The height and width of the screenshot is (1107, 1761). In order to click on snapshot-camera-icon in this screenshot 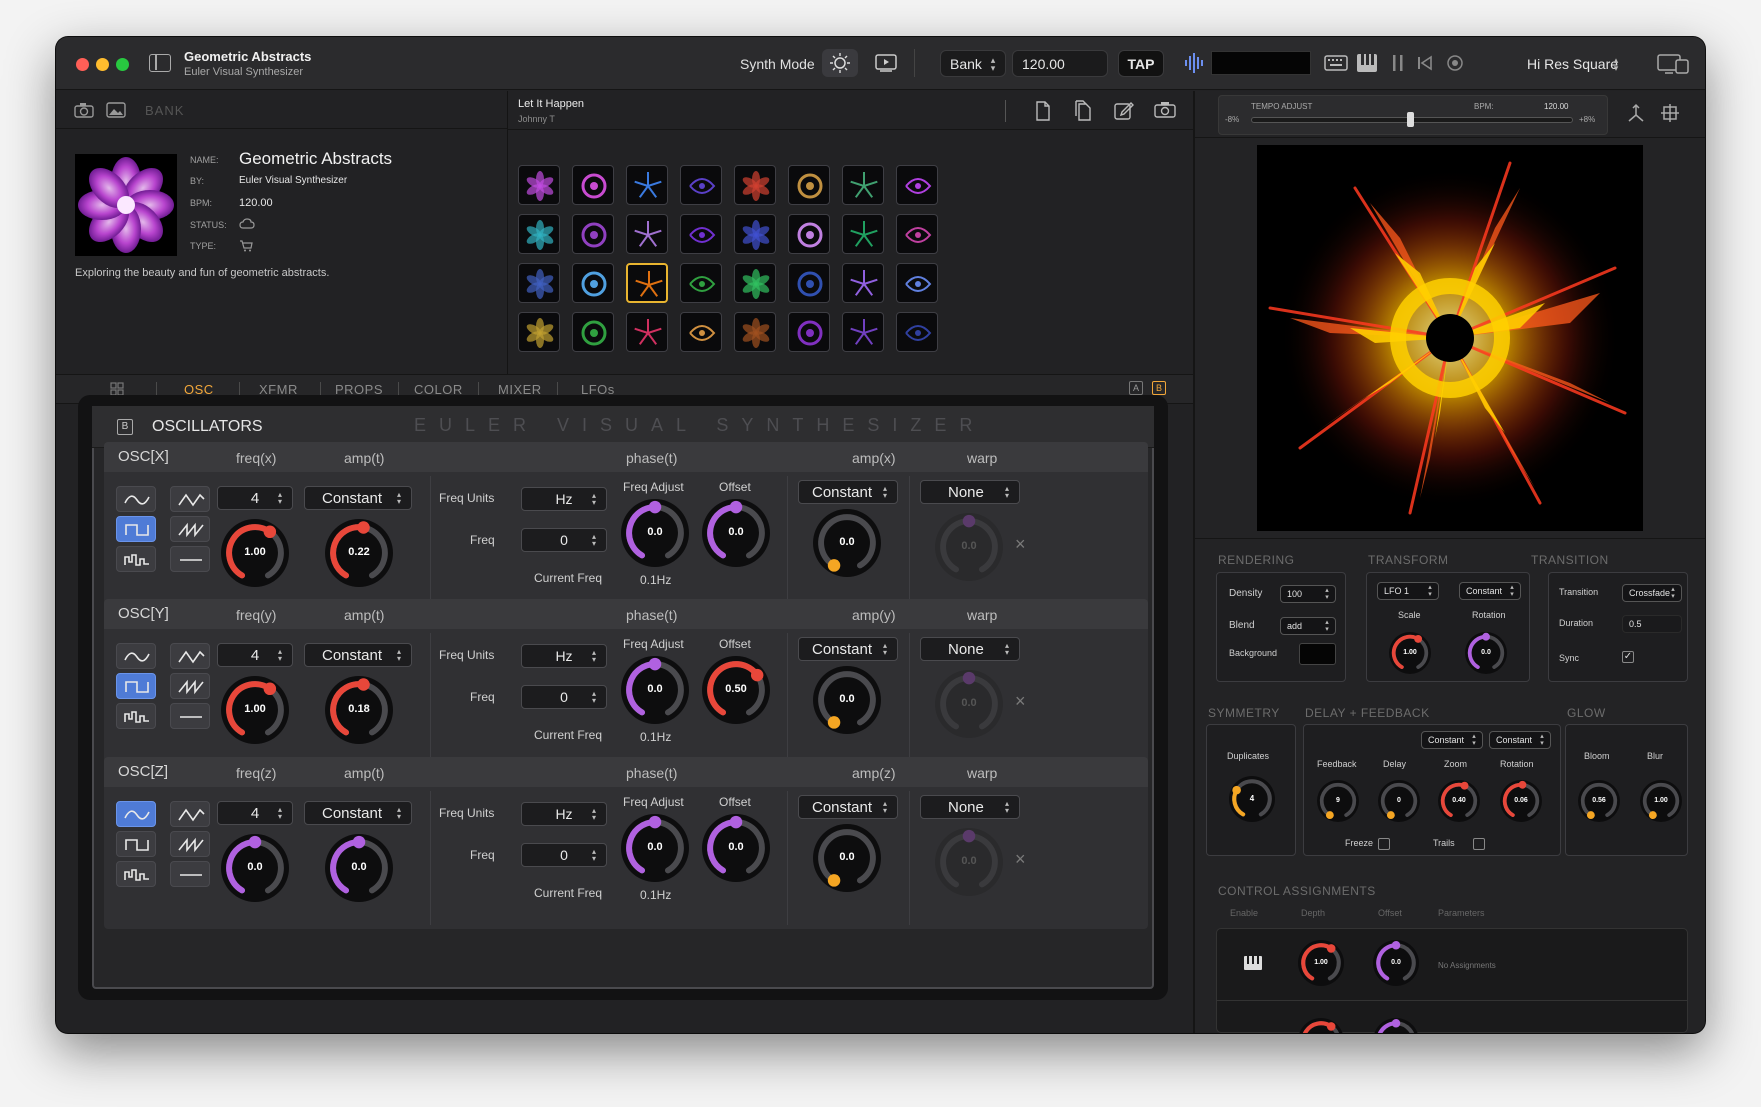, I will do `click(1165, 109)`.